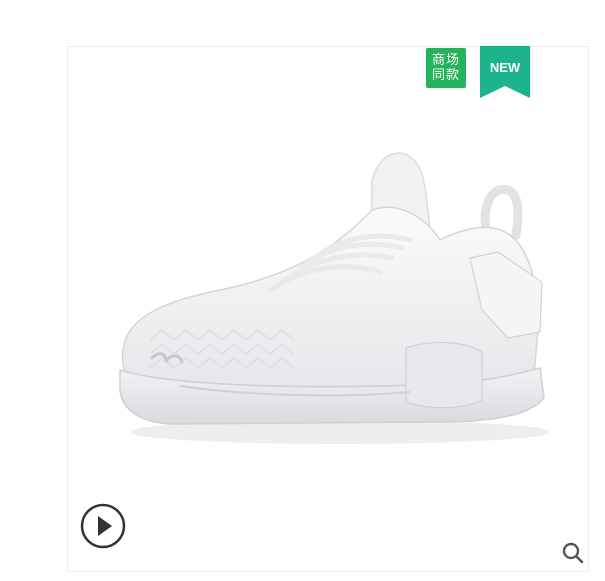 This screenshot has height=581, width=605. I want to click on play-video-button, so click(103, 526).